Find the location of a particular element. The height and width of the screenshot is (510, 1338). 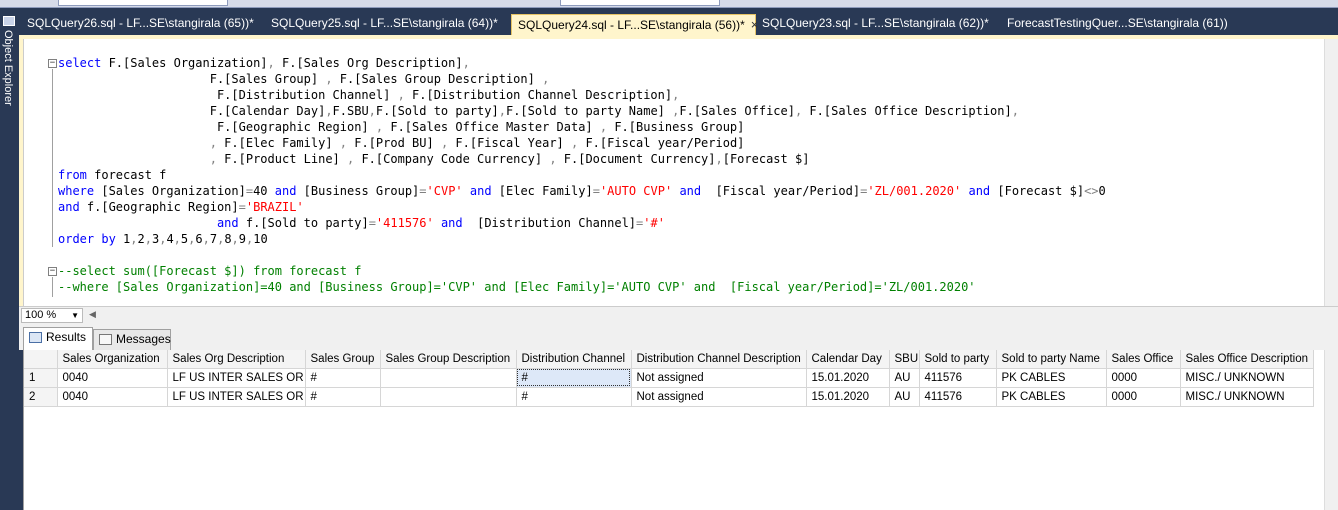

object-explorer-icon is located at coordinates (9, 21).